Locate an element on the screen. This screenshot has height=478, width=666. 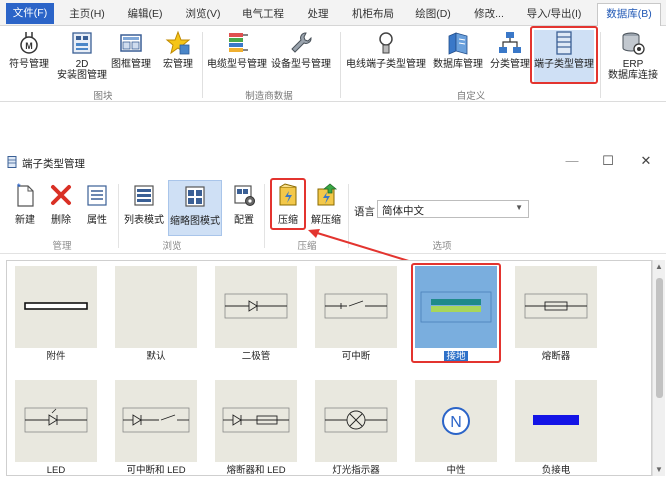
terminal-item-led: LED is located at coordinates (56, 428).